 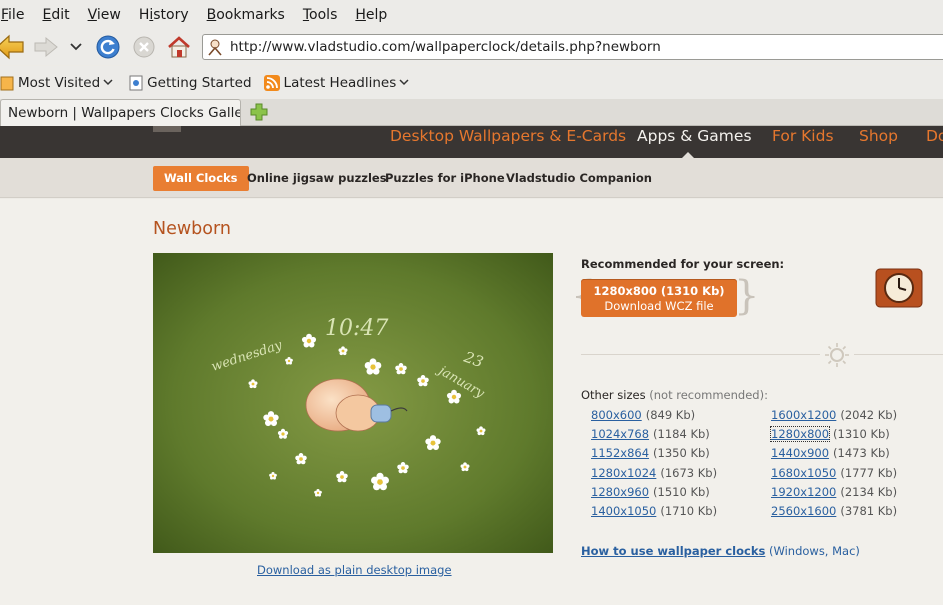 I want to click on nav-shop: Shop, so click(x=878, y=136).